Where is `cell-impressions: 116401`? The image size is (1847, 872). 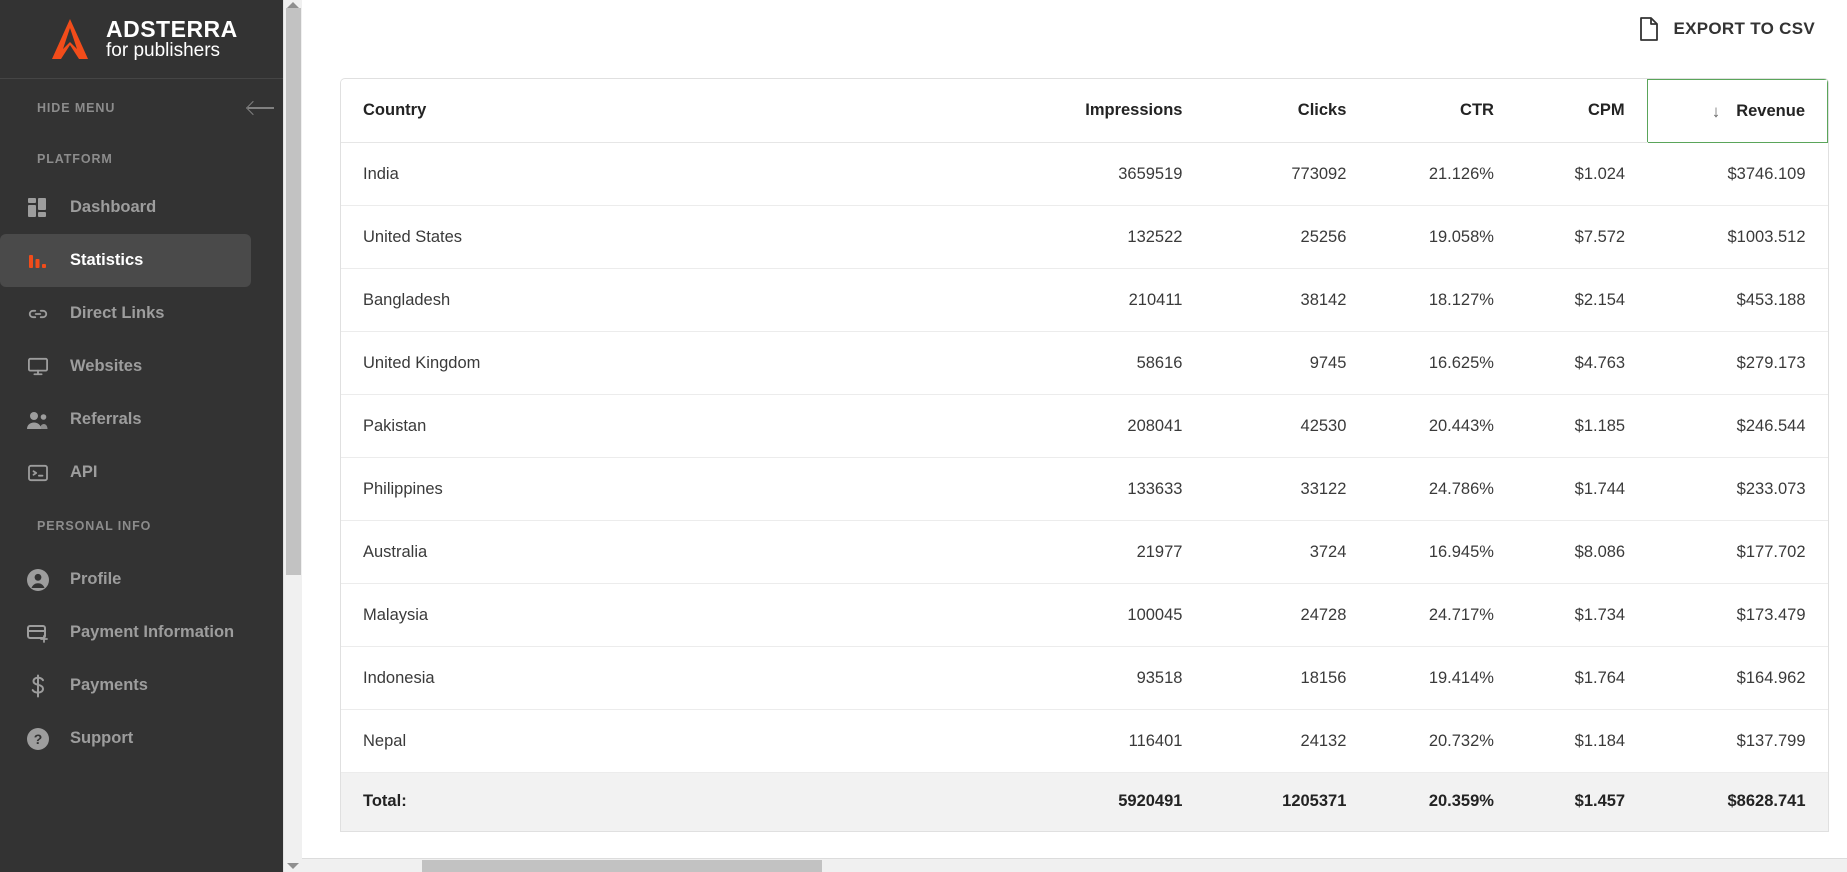
cell-impressions: 116401 is located at coordinates (1106, 741).